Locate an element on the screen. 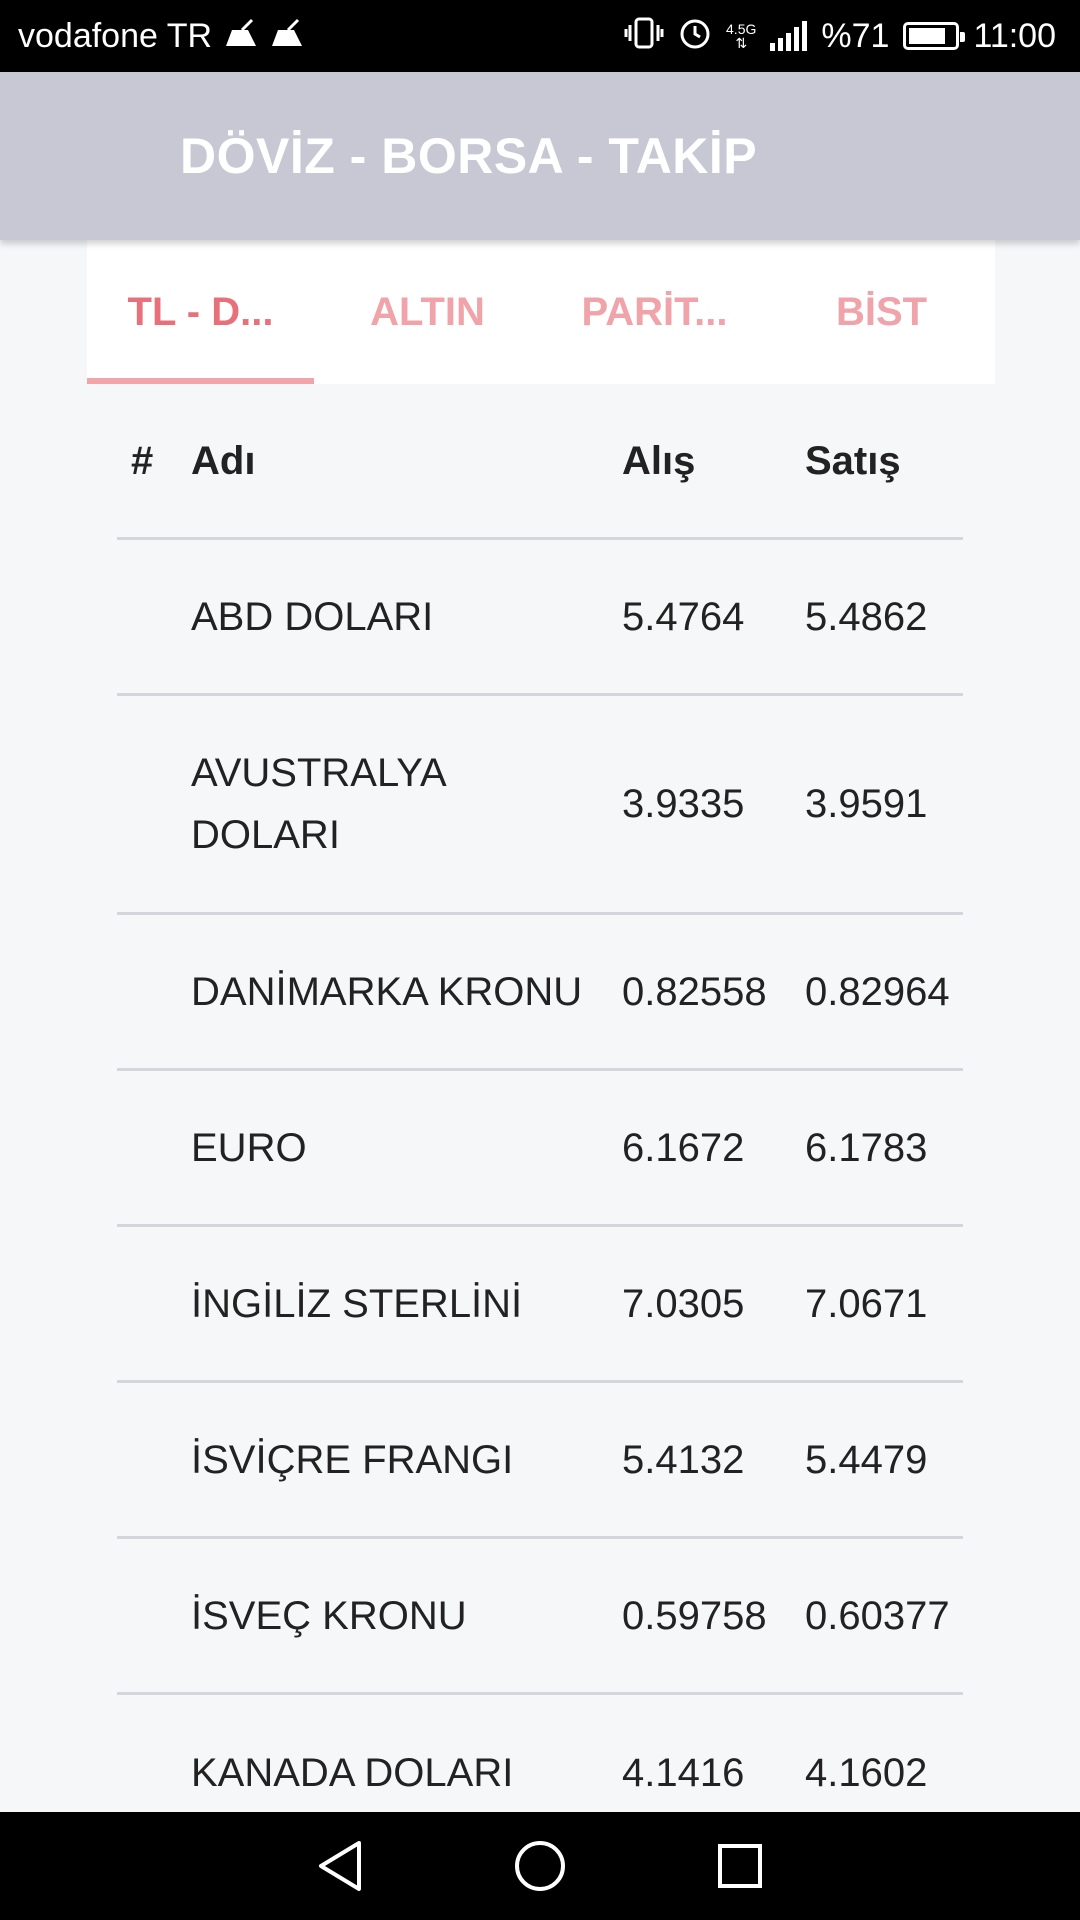  vibrate-icon is located at coordinates (644, 36).